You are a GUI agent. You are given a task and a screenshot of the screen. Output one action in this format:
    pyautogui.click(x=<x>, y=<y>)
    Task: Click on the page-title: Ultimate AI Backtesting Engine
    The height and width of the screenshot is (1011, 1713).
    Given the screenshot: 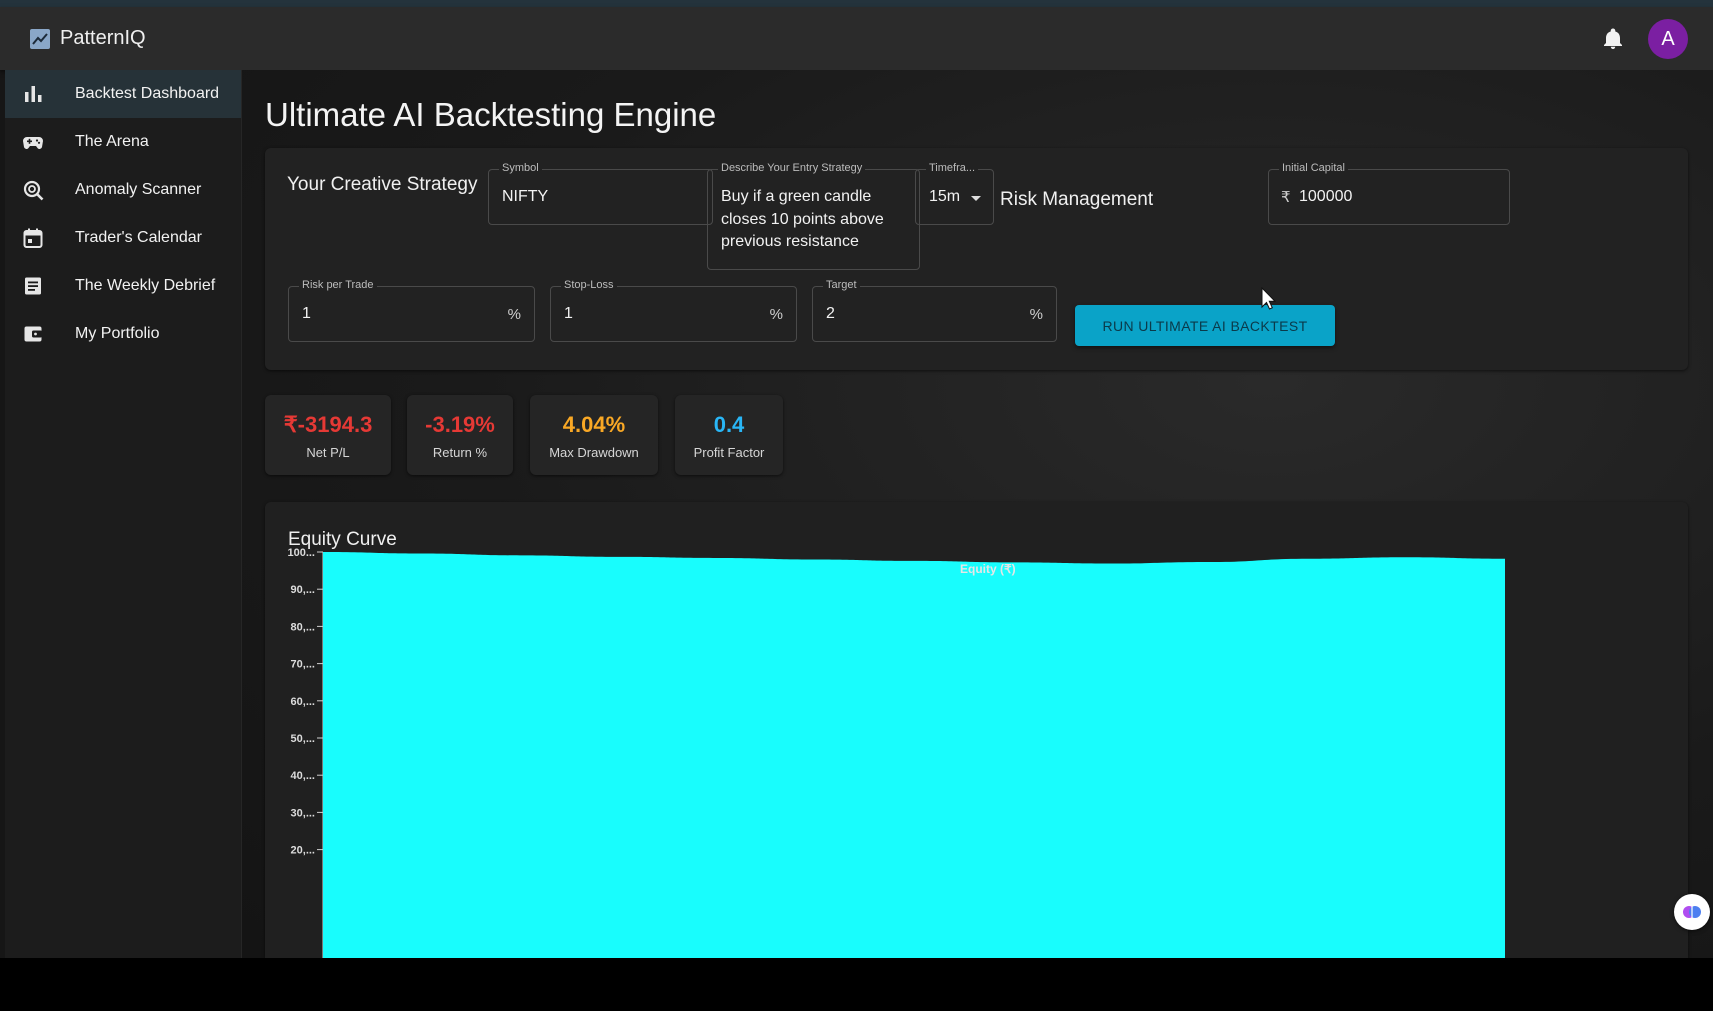 What is the action you would take?
    pyautogui.click(x=491, y=114)
    